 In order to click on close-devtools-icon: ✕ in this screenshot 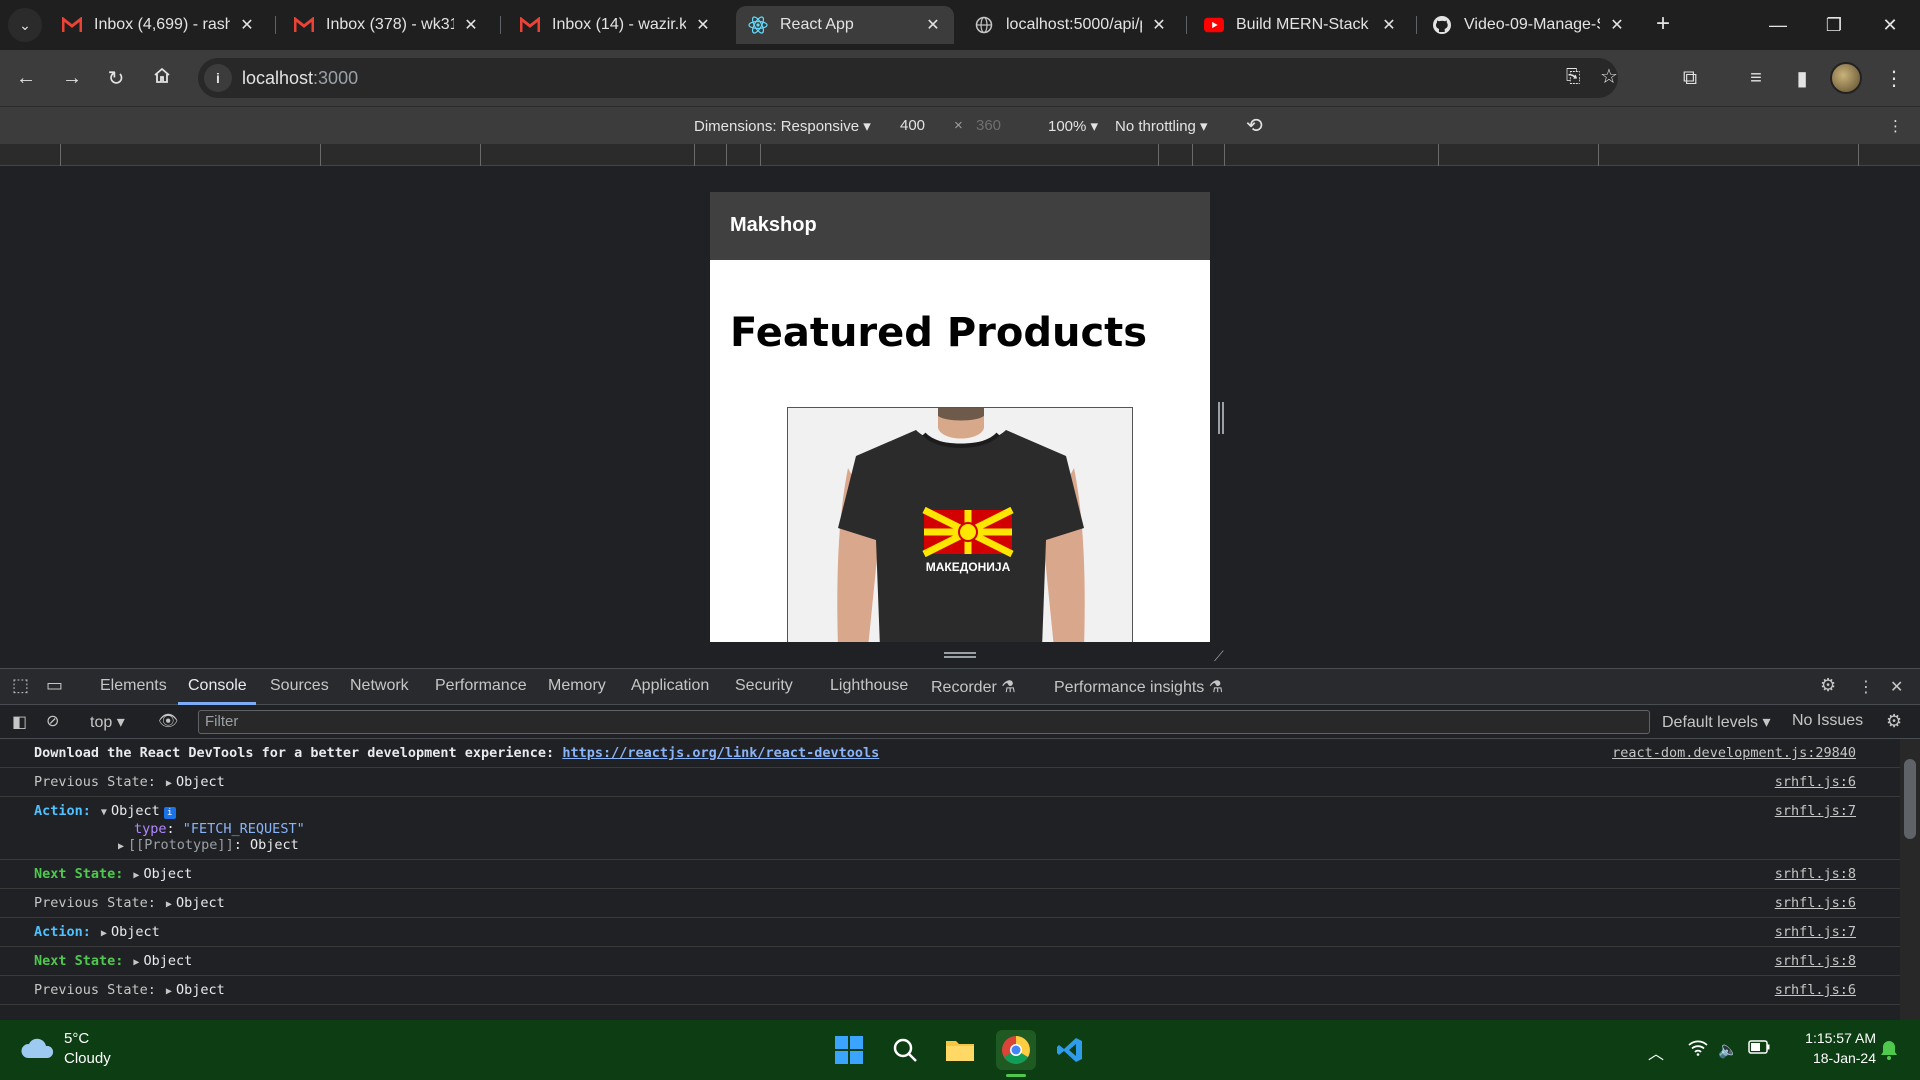, I will do `click(1896, 687)`.